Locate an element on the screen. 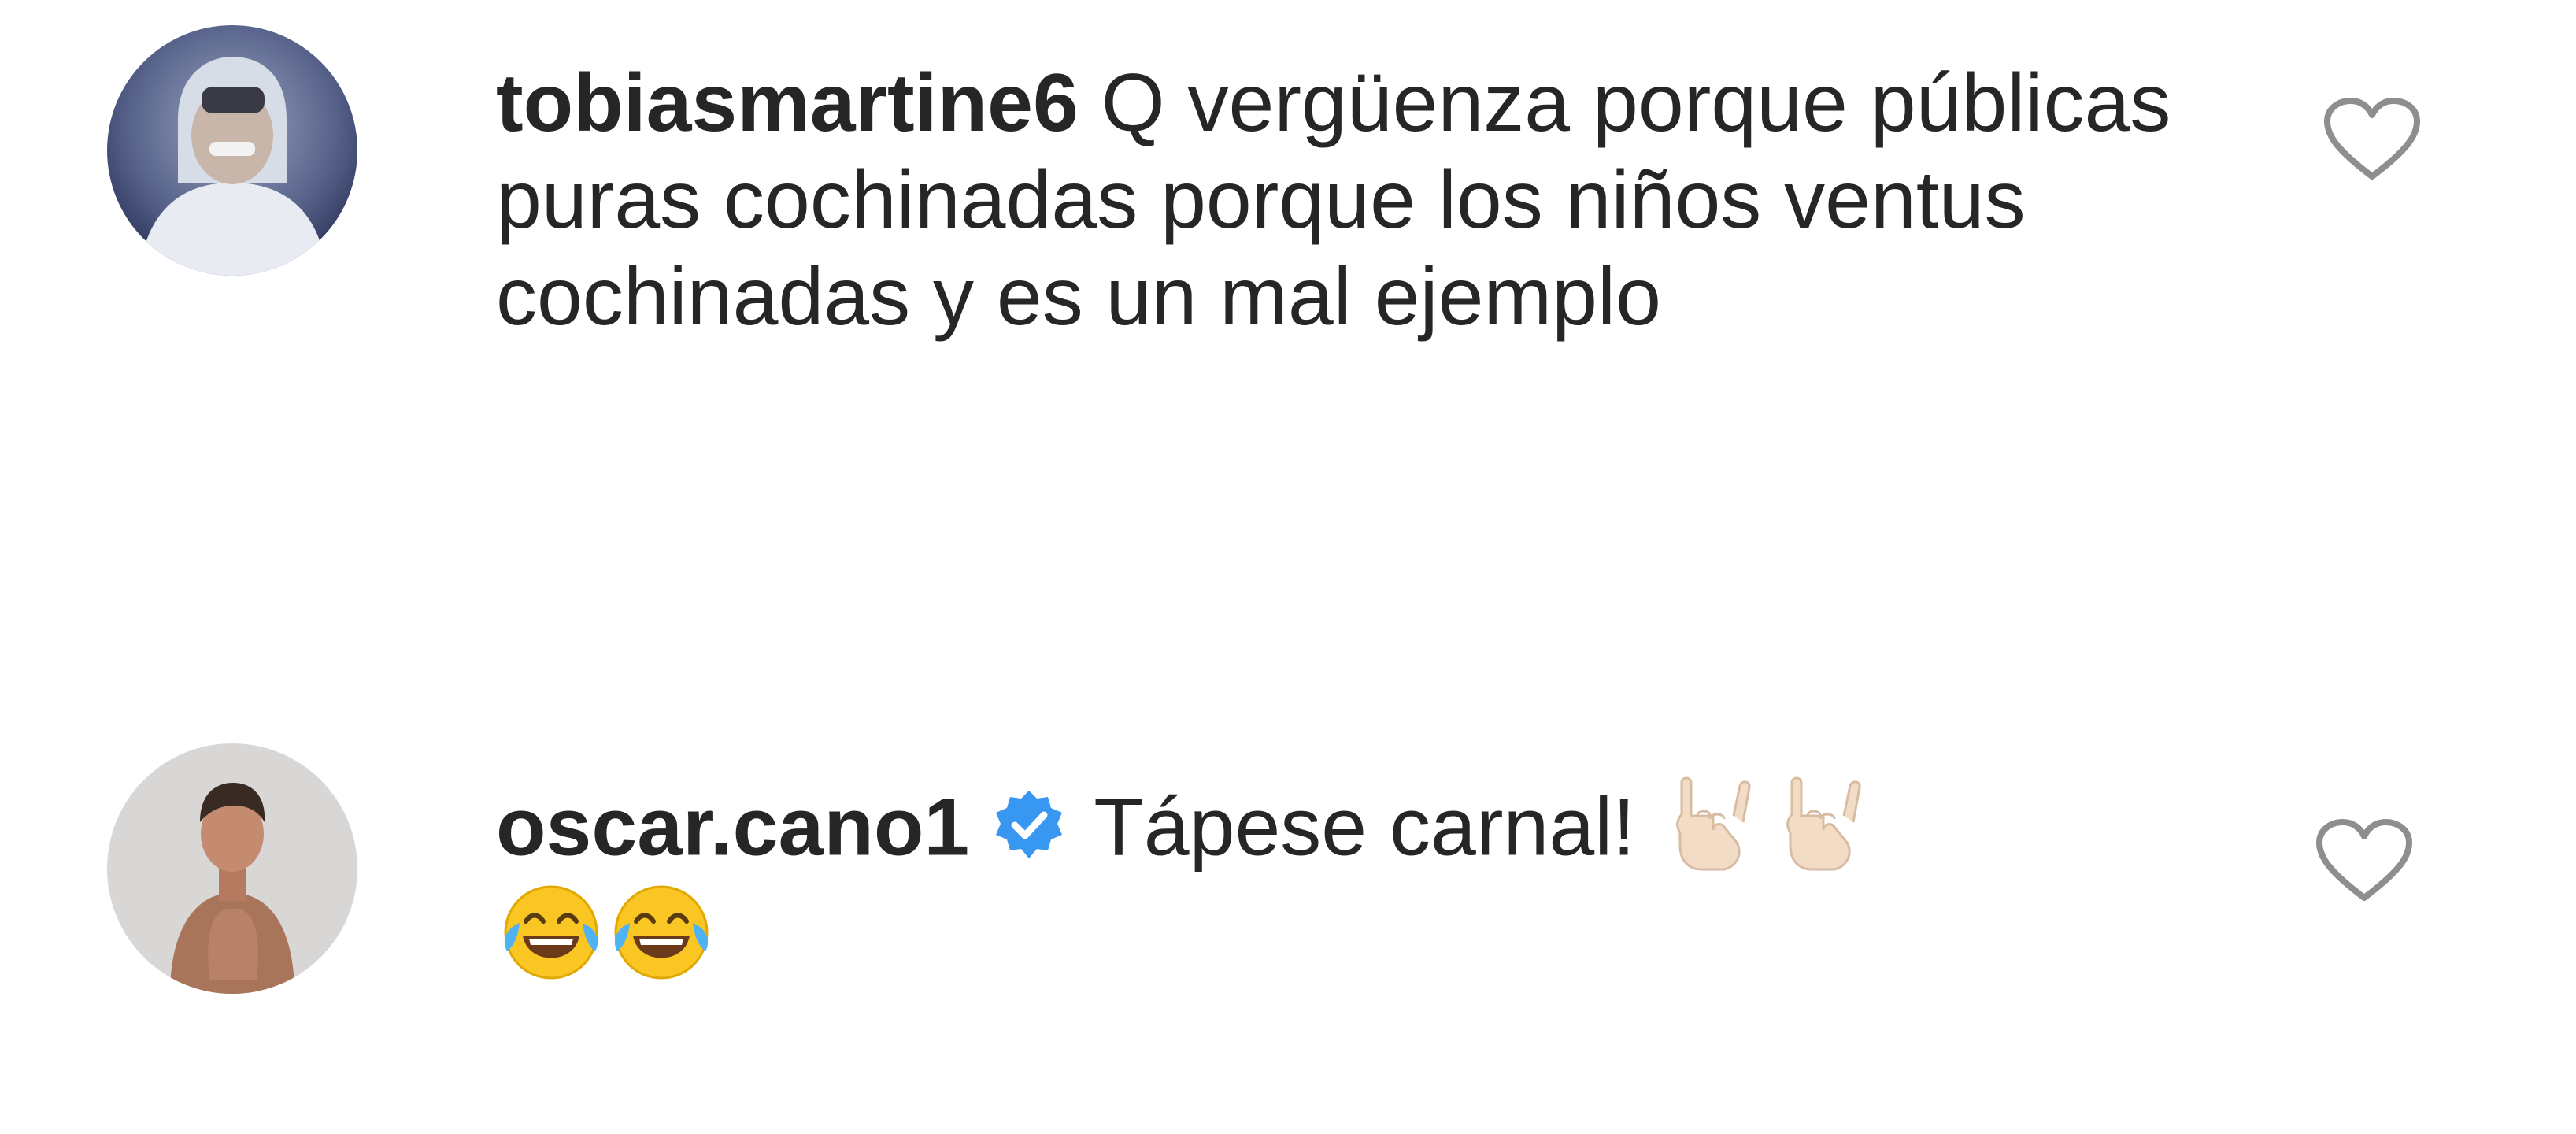 This screenshot has height=1134, width=2576. comment-text: Tápese carnal! is located at coordinates (1365, 827).